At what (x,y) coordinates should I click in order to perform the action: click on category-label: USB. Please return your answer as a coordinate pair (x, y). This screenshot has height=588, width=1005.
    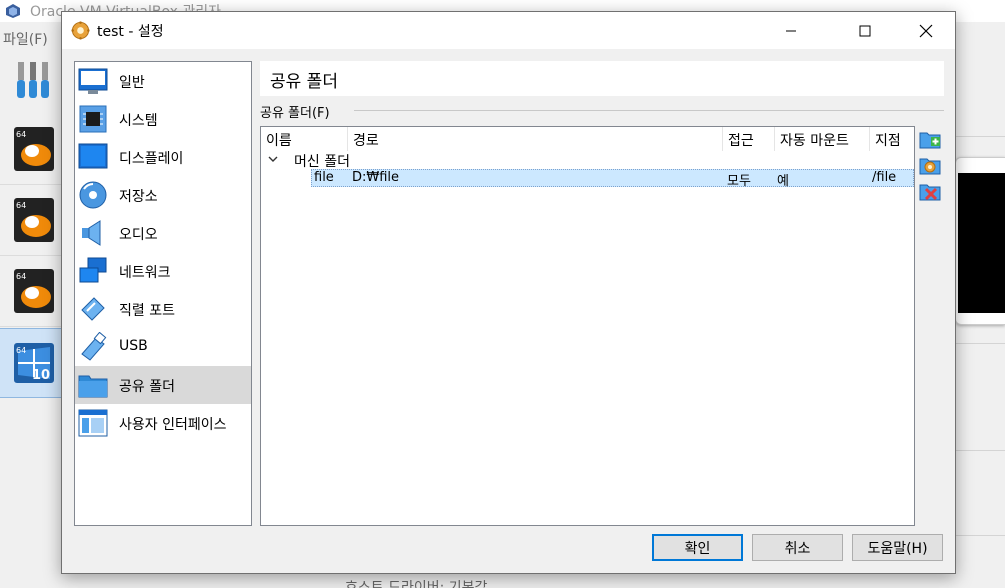
    Looking at the image, I should click on (133, 346).